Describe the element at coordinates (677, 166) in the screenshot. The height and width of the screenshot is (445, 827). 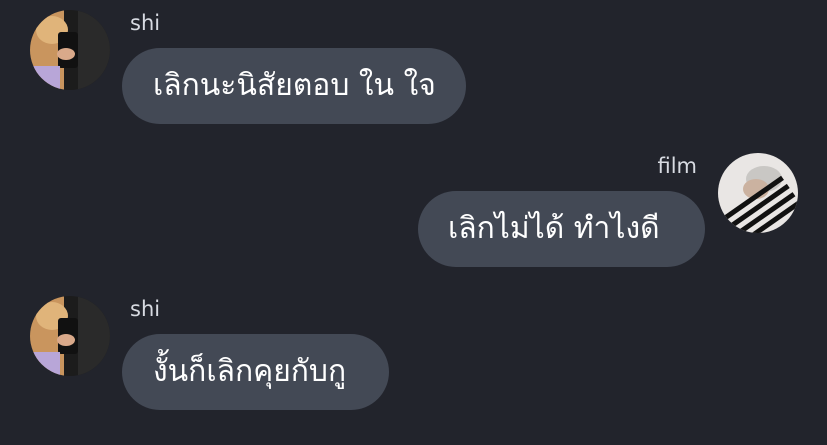
I see `sender-name: film` at that location.